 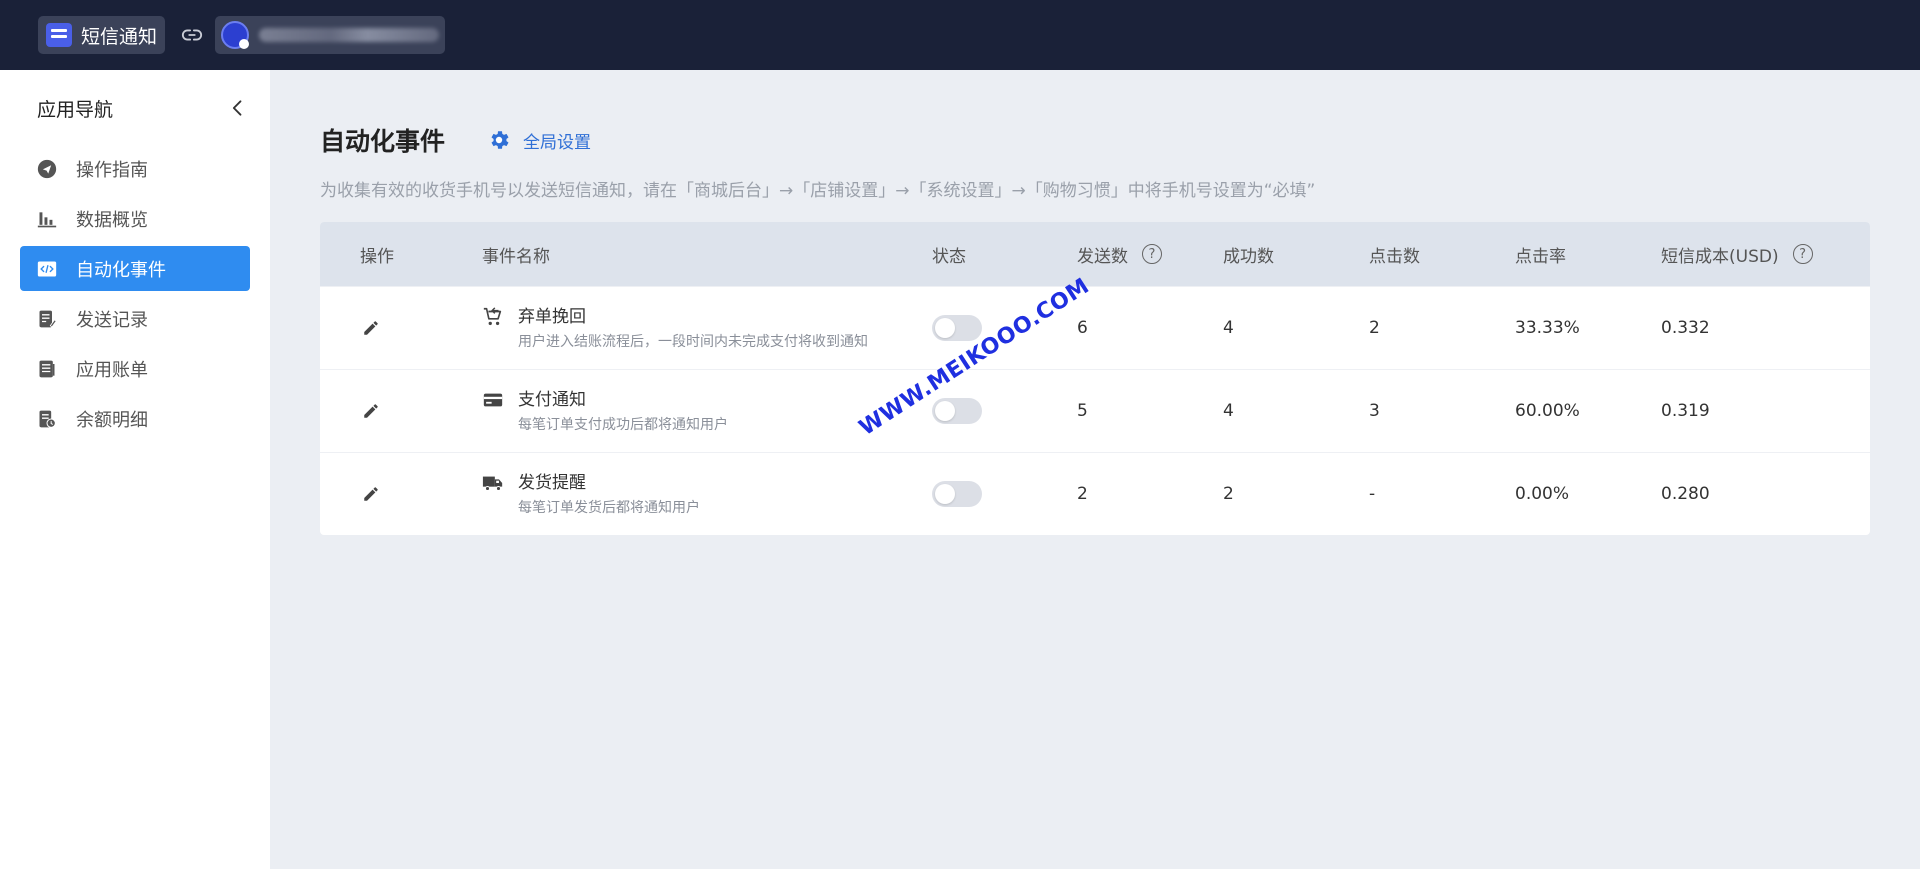 I want to click on table-header: 操作 事件名称 状态 发送数 ? 成功数 点击数 点击率 短信成本(USD) ?, so click(x=1095, y=254).